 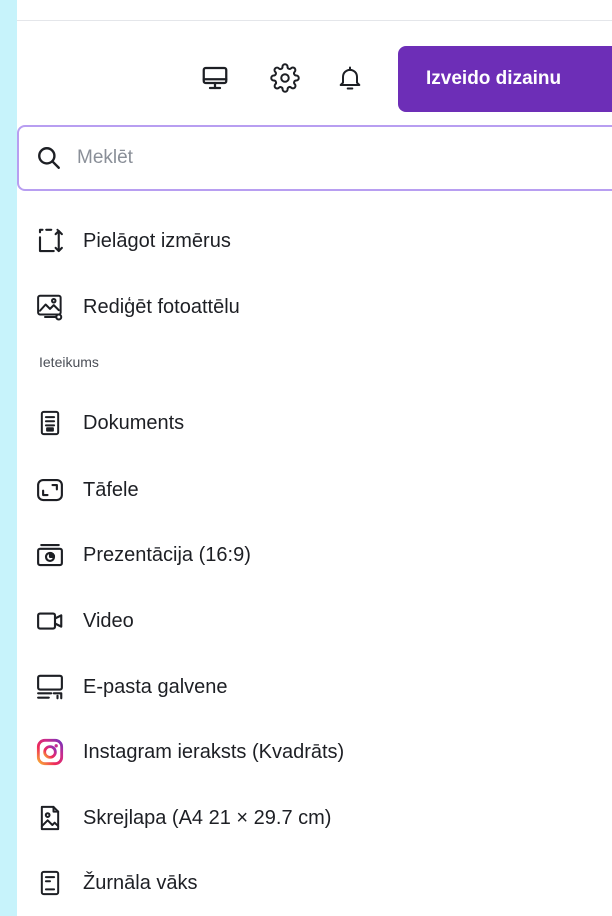 I want to click on menu-item-label: Video, so click(x=108, y=620).